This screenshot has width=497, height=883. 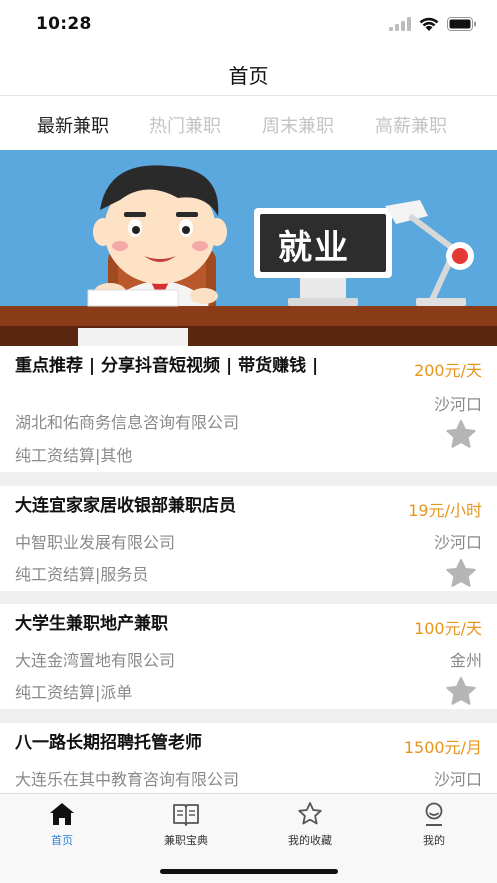 What do you see at coordinates (465, 660) in the screenshot?
I see `job-location: 金州` at bounding box center [465, 660].